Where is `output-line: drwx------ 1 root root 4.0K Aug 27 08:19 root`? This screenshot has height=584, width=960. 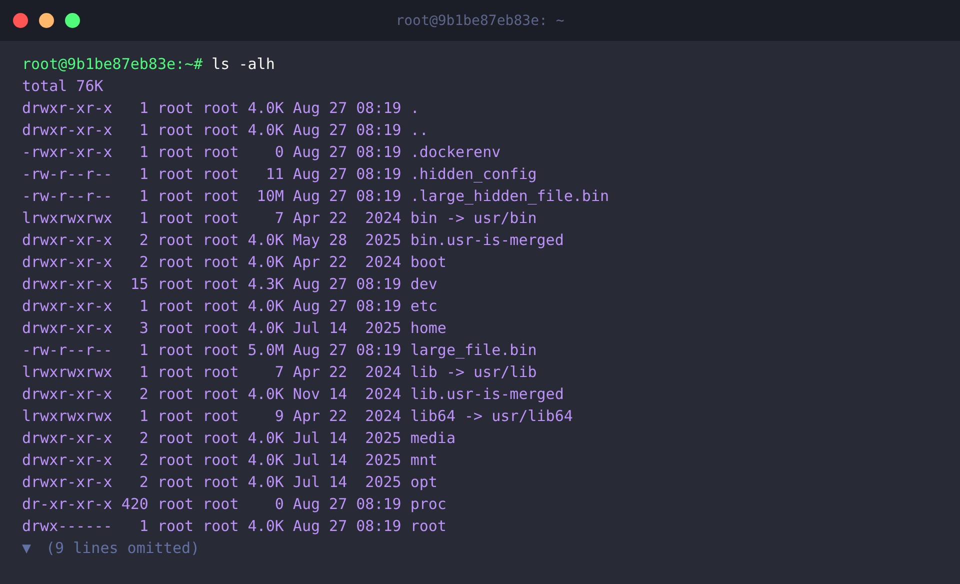 output-line: drwx------ 1 root root 4.0K Aug 27 08:19 root is located at coordinates (234, 526).